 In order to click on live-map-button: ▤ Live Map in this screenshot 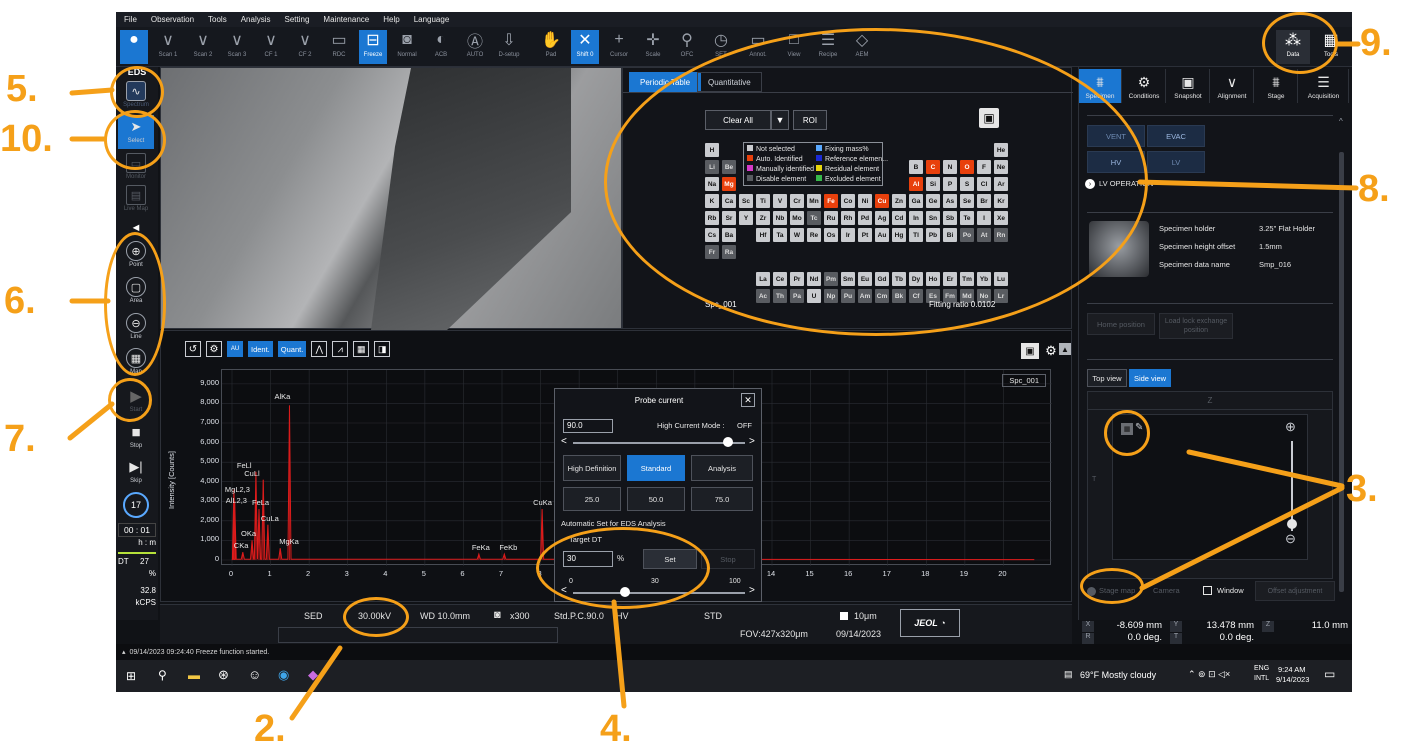, I will do `click(136, 200)`.